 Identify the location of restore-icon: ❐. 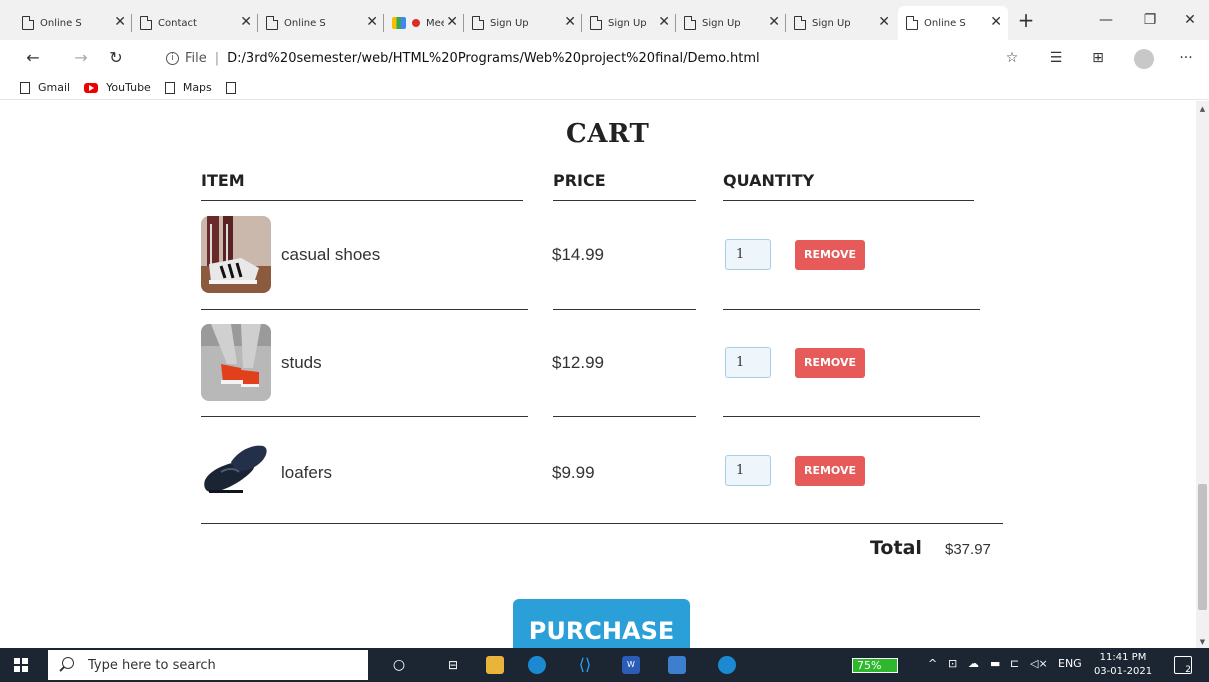
(1150, 20).